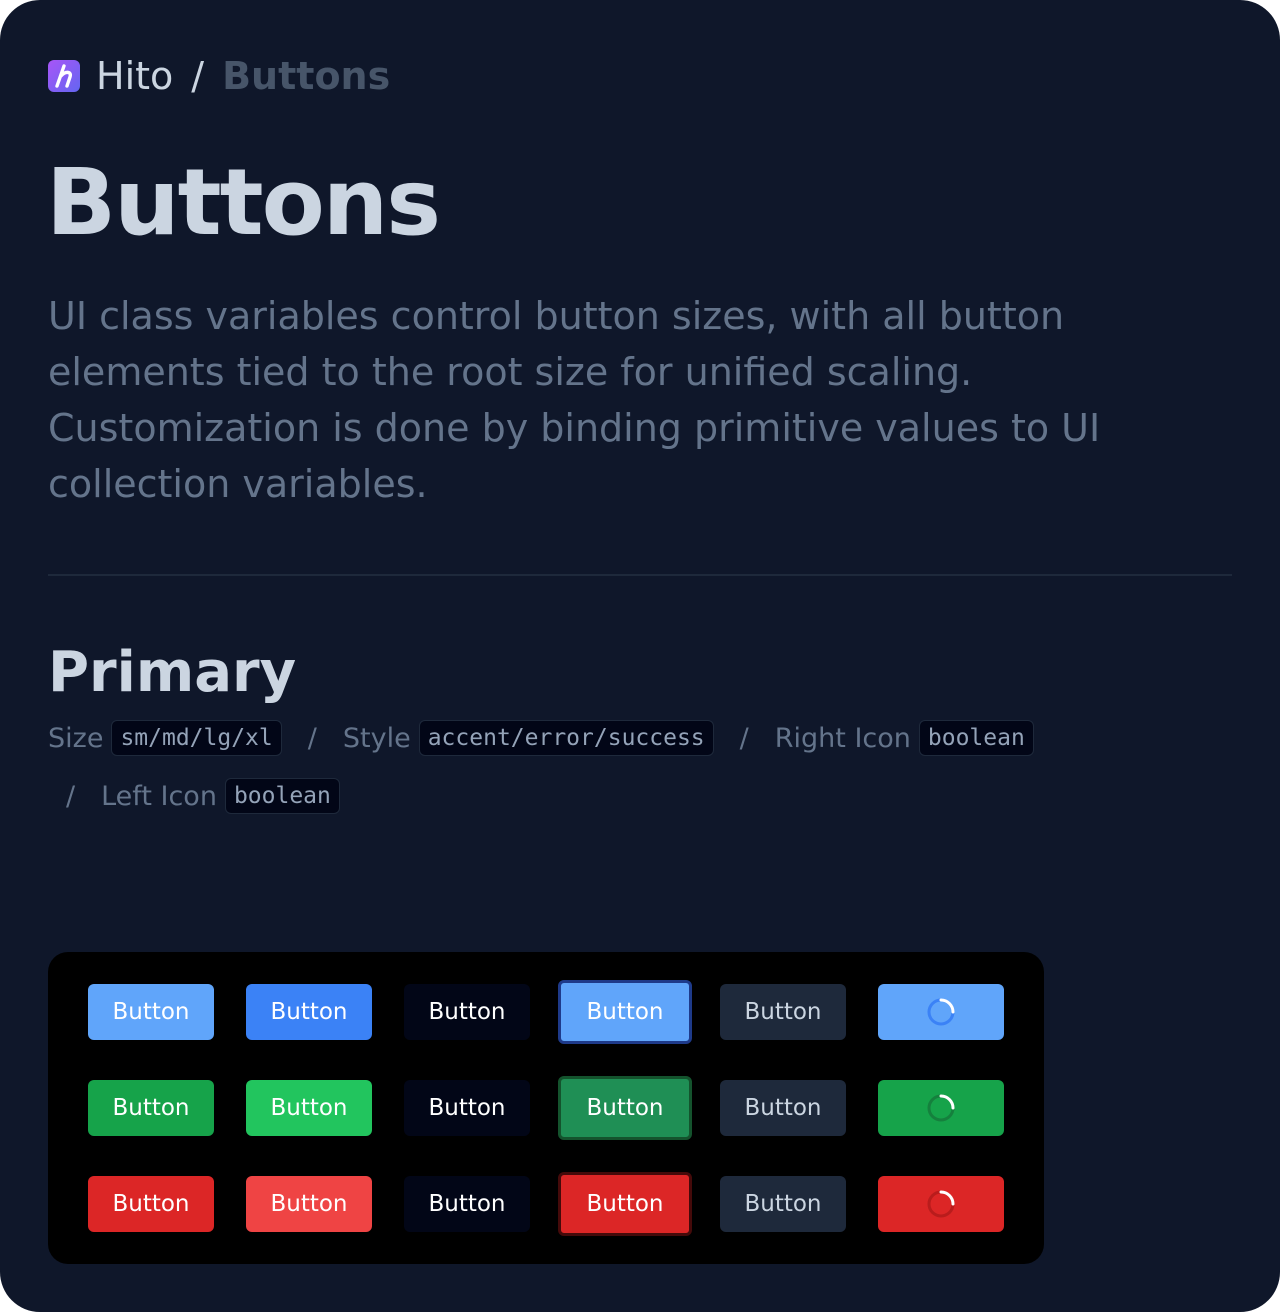 Image resolution: width=1280 pixels, height=1312 pixels. I want to click on page-title: Buttons, so click(243, 202).